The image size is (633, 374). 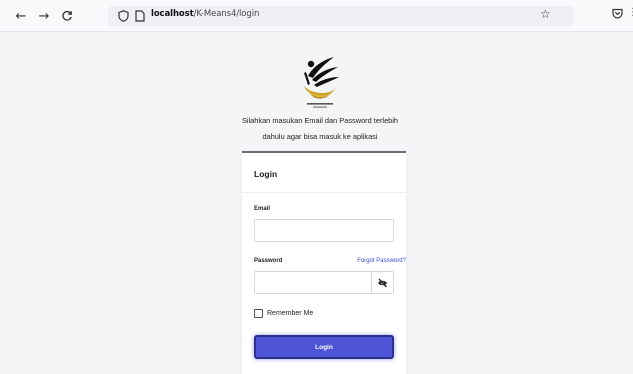 I want to click on pocket-icon, so click(x=617, y=13).